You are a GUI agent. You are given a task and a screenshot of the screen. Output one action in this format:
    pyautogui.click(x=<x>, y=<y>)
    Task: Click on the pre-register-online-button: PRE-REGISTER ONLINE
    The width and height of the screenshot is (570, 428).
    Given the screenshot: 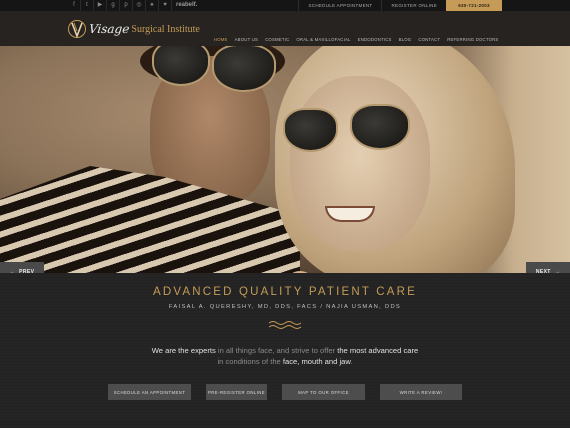 What is the action you would take?
    pyautogui.click(x=236, y=392)
    